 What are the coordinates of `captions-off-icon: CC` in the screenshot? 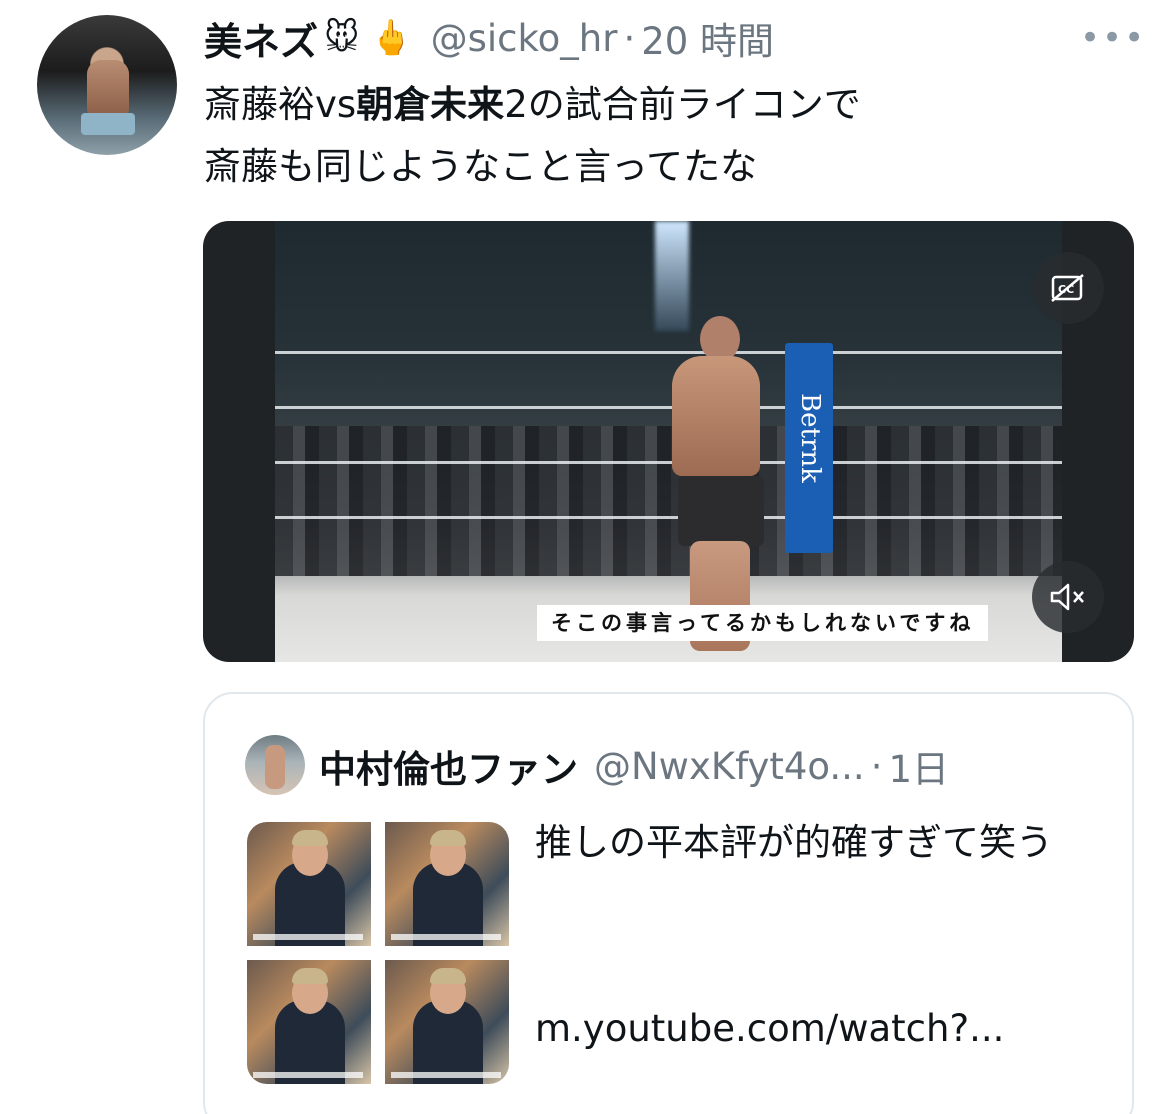 It's located at (1068, 288).